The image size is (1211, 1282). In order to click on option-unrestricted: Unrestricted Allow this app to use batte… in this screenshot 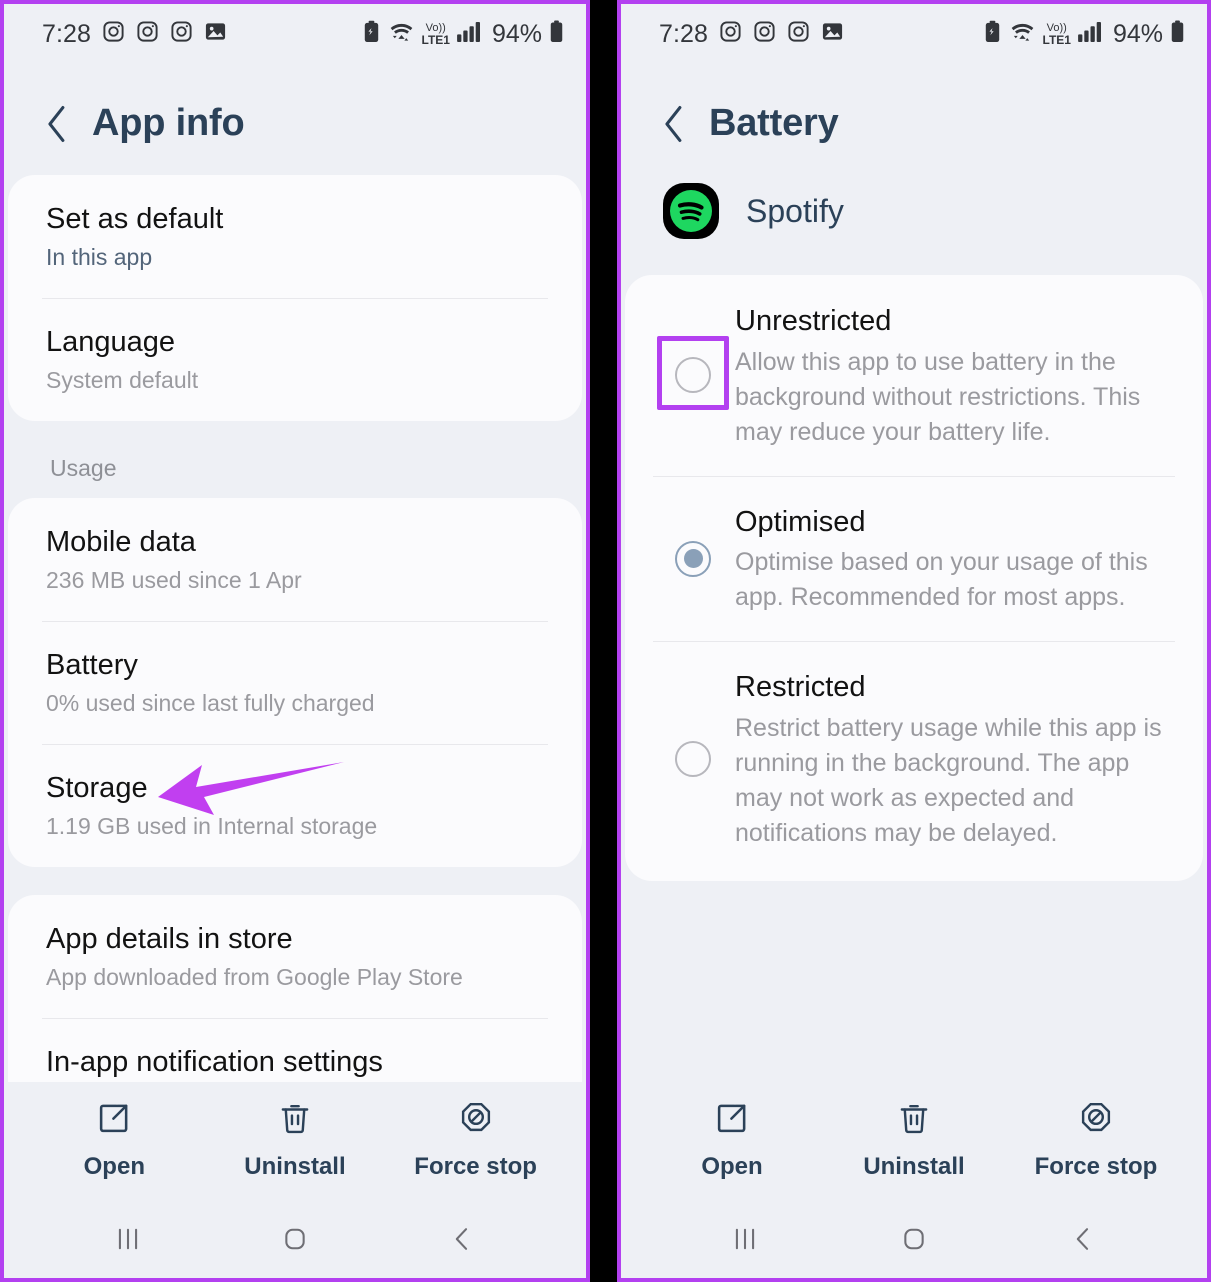, I will do `click(914, 375)`.